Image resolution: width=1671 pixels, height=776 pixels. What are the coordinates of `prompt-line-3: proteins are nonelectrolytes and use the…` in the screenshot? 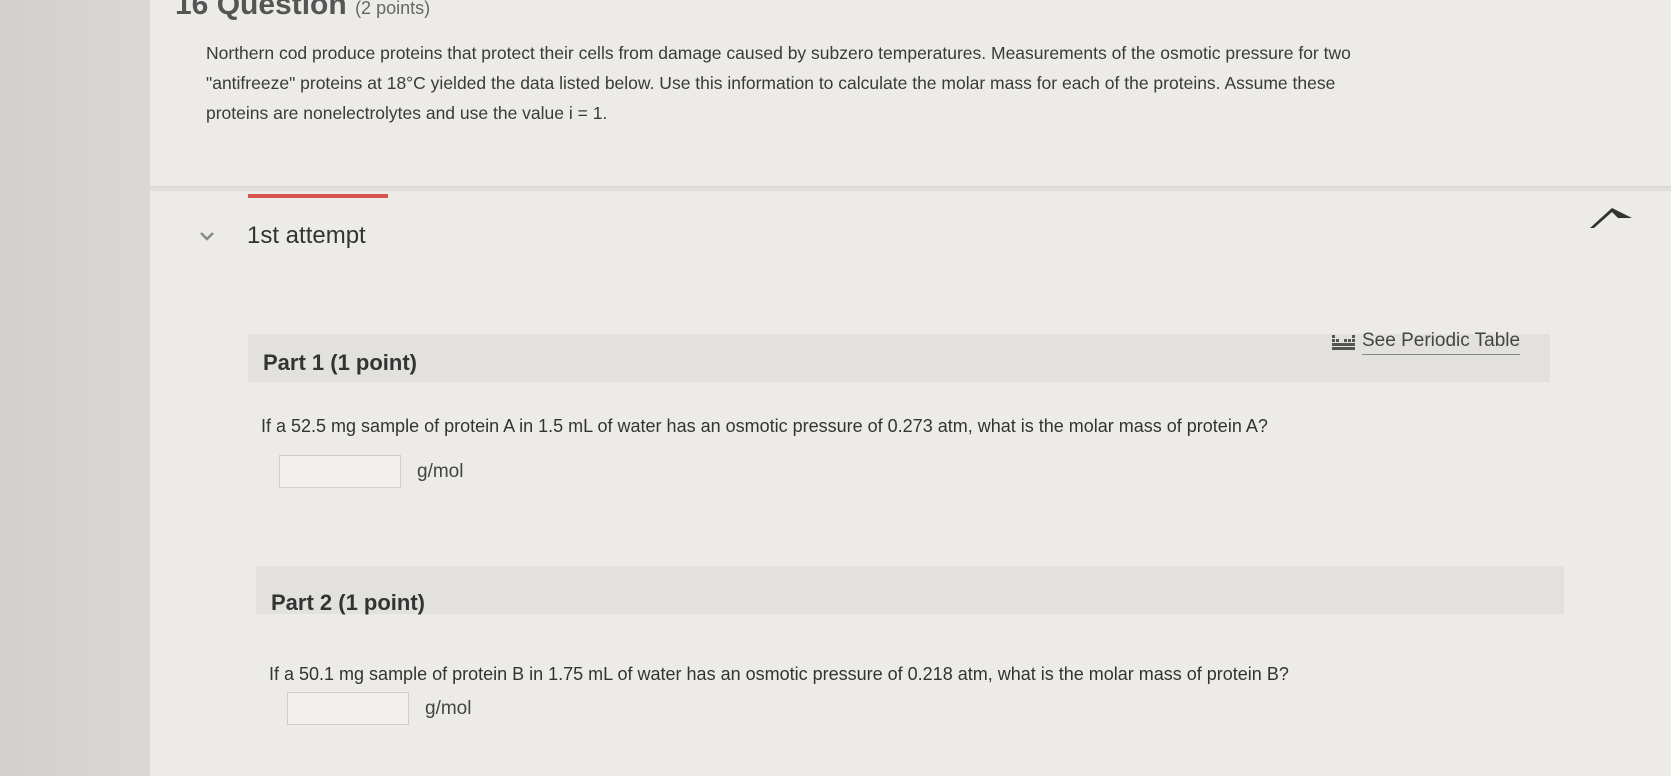 It's located at (407, 113).